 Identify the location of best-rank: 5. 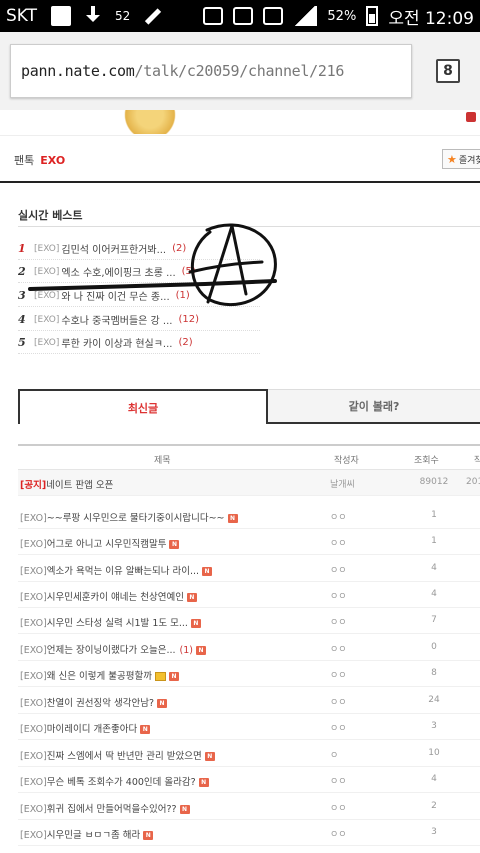
(22, 342).